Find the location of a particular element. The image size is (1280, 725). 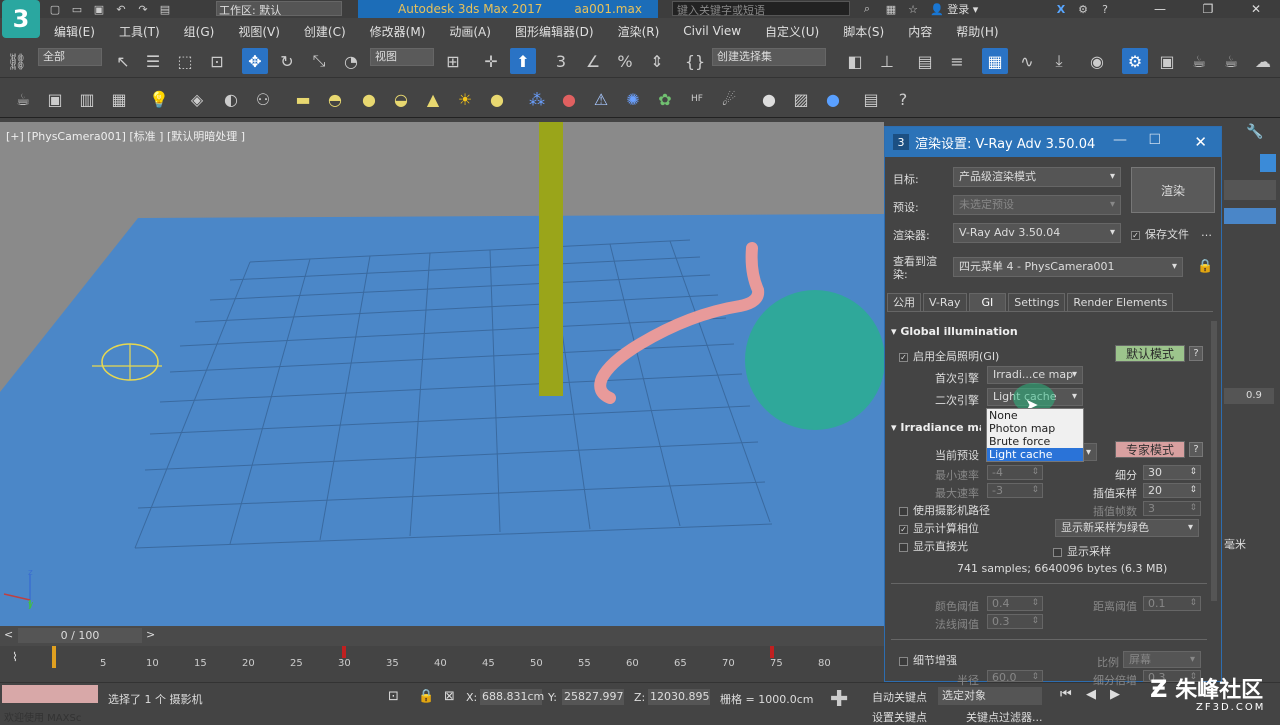

close-icon: ✕ is located at coordinates (1256, 9).